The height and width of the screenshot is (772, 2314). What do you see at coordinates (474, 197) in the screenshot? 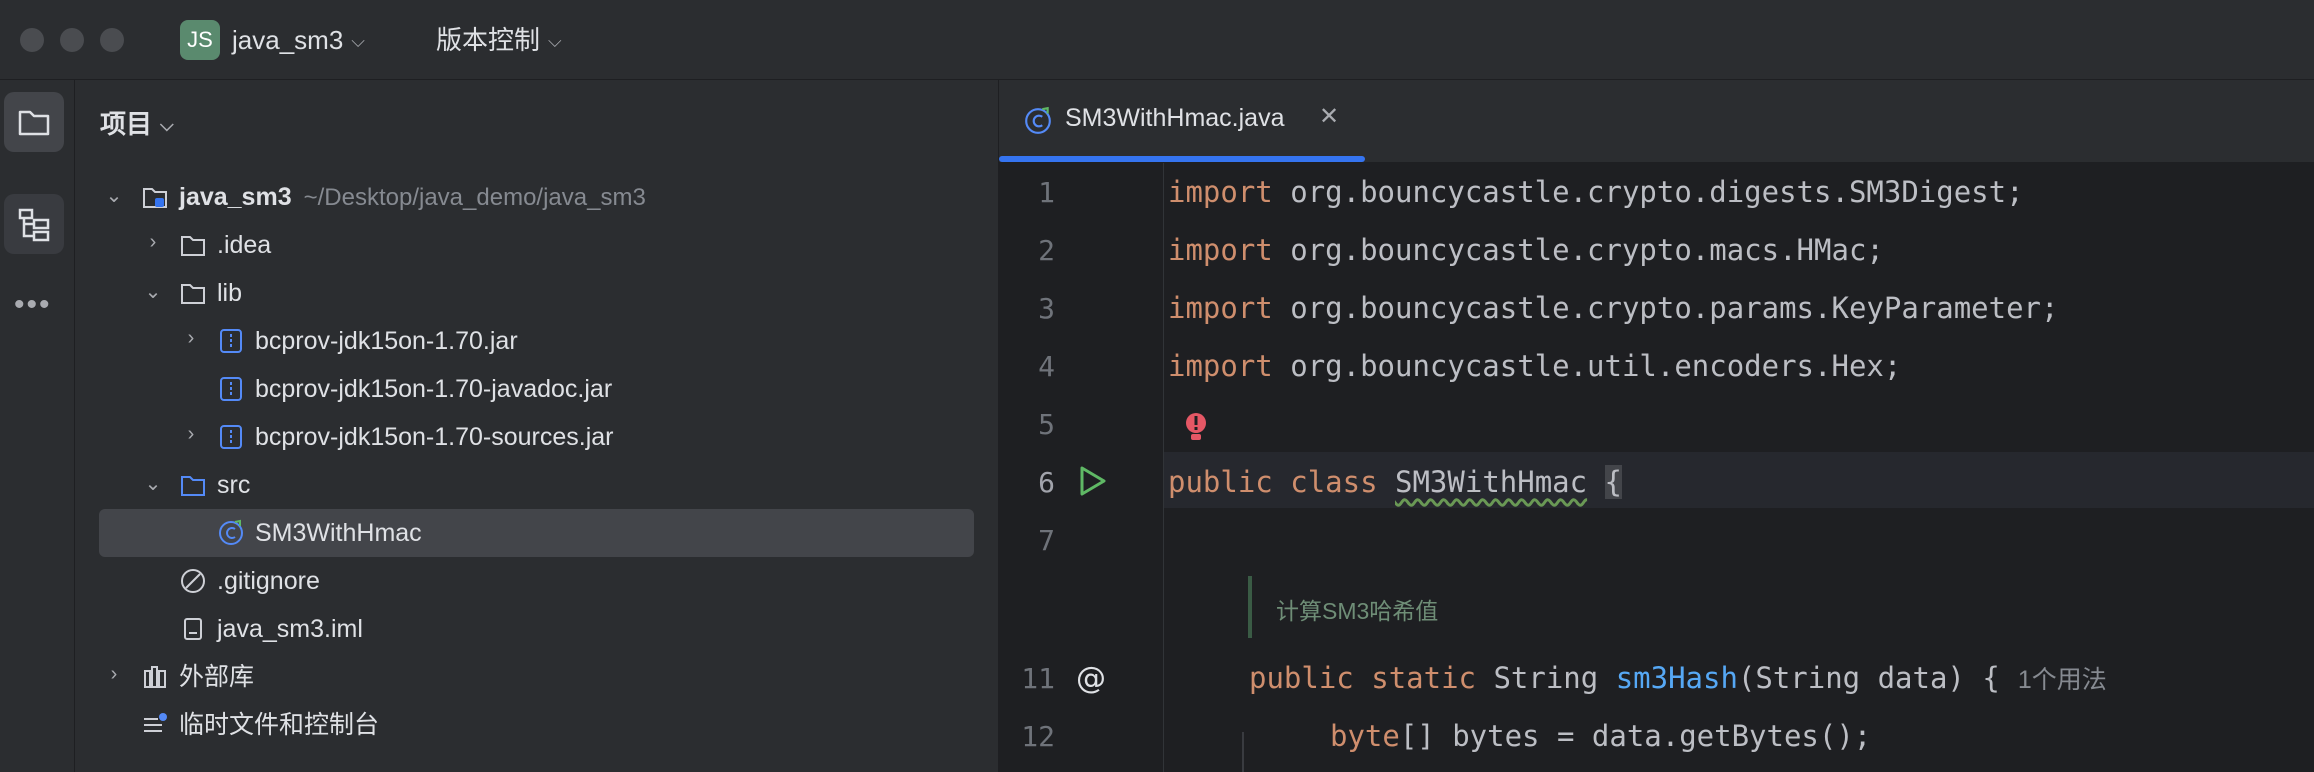
I see `root-path: ~/Desktop/java_demo/java_sm3` at bounding box center [474, 197].